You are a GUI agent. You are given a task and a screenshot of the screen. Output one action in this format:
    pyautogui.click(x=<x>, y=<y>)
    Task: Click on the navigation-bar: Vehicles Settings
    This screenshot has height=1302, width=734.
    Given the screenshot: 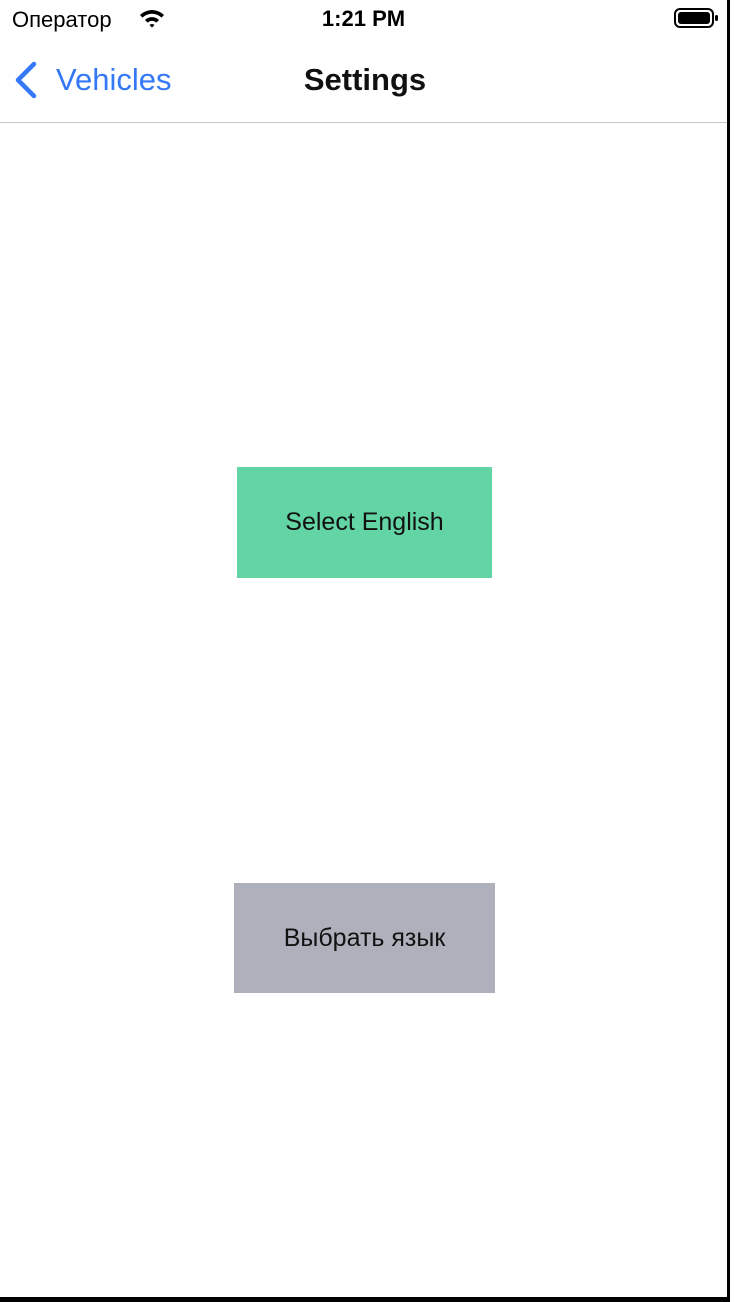 What is the action you would take?
    pyautogui.click(x=363, y=81)
    